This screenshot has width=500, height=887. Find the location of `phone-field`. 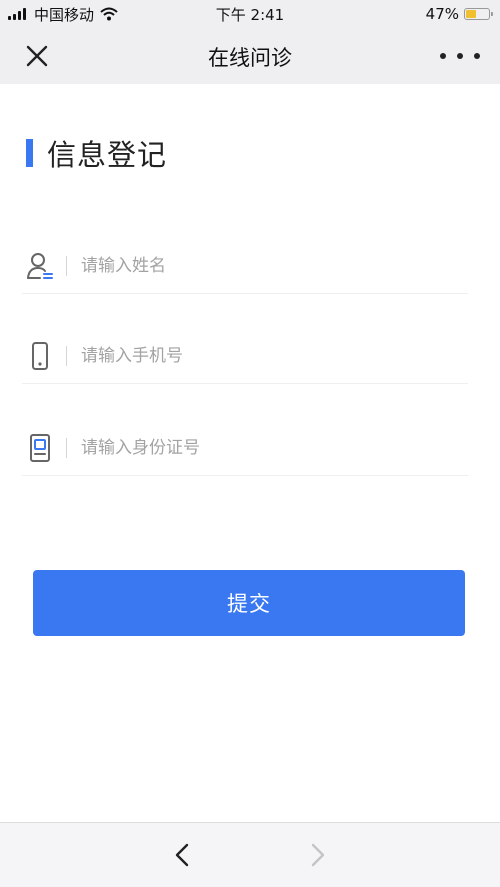

phone-field is located at coordinates (245, 356).